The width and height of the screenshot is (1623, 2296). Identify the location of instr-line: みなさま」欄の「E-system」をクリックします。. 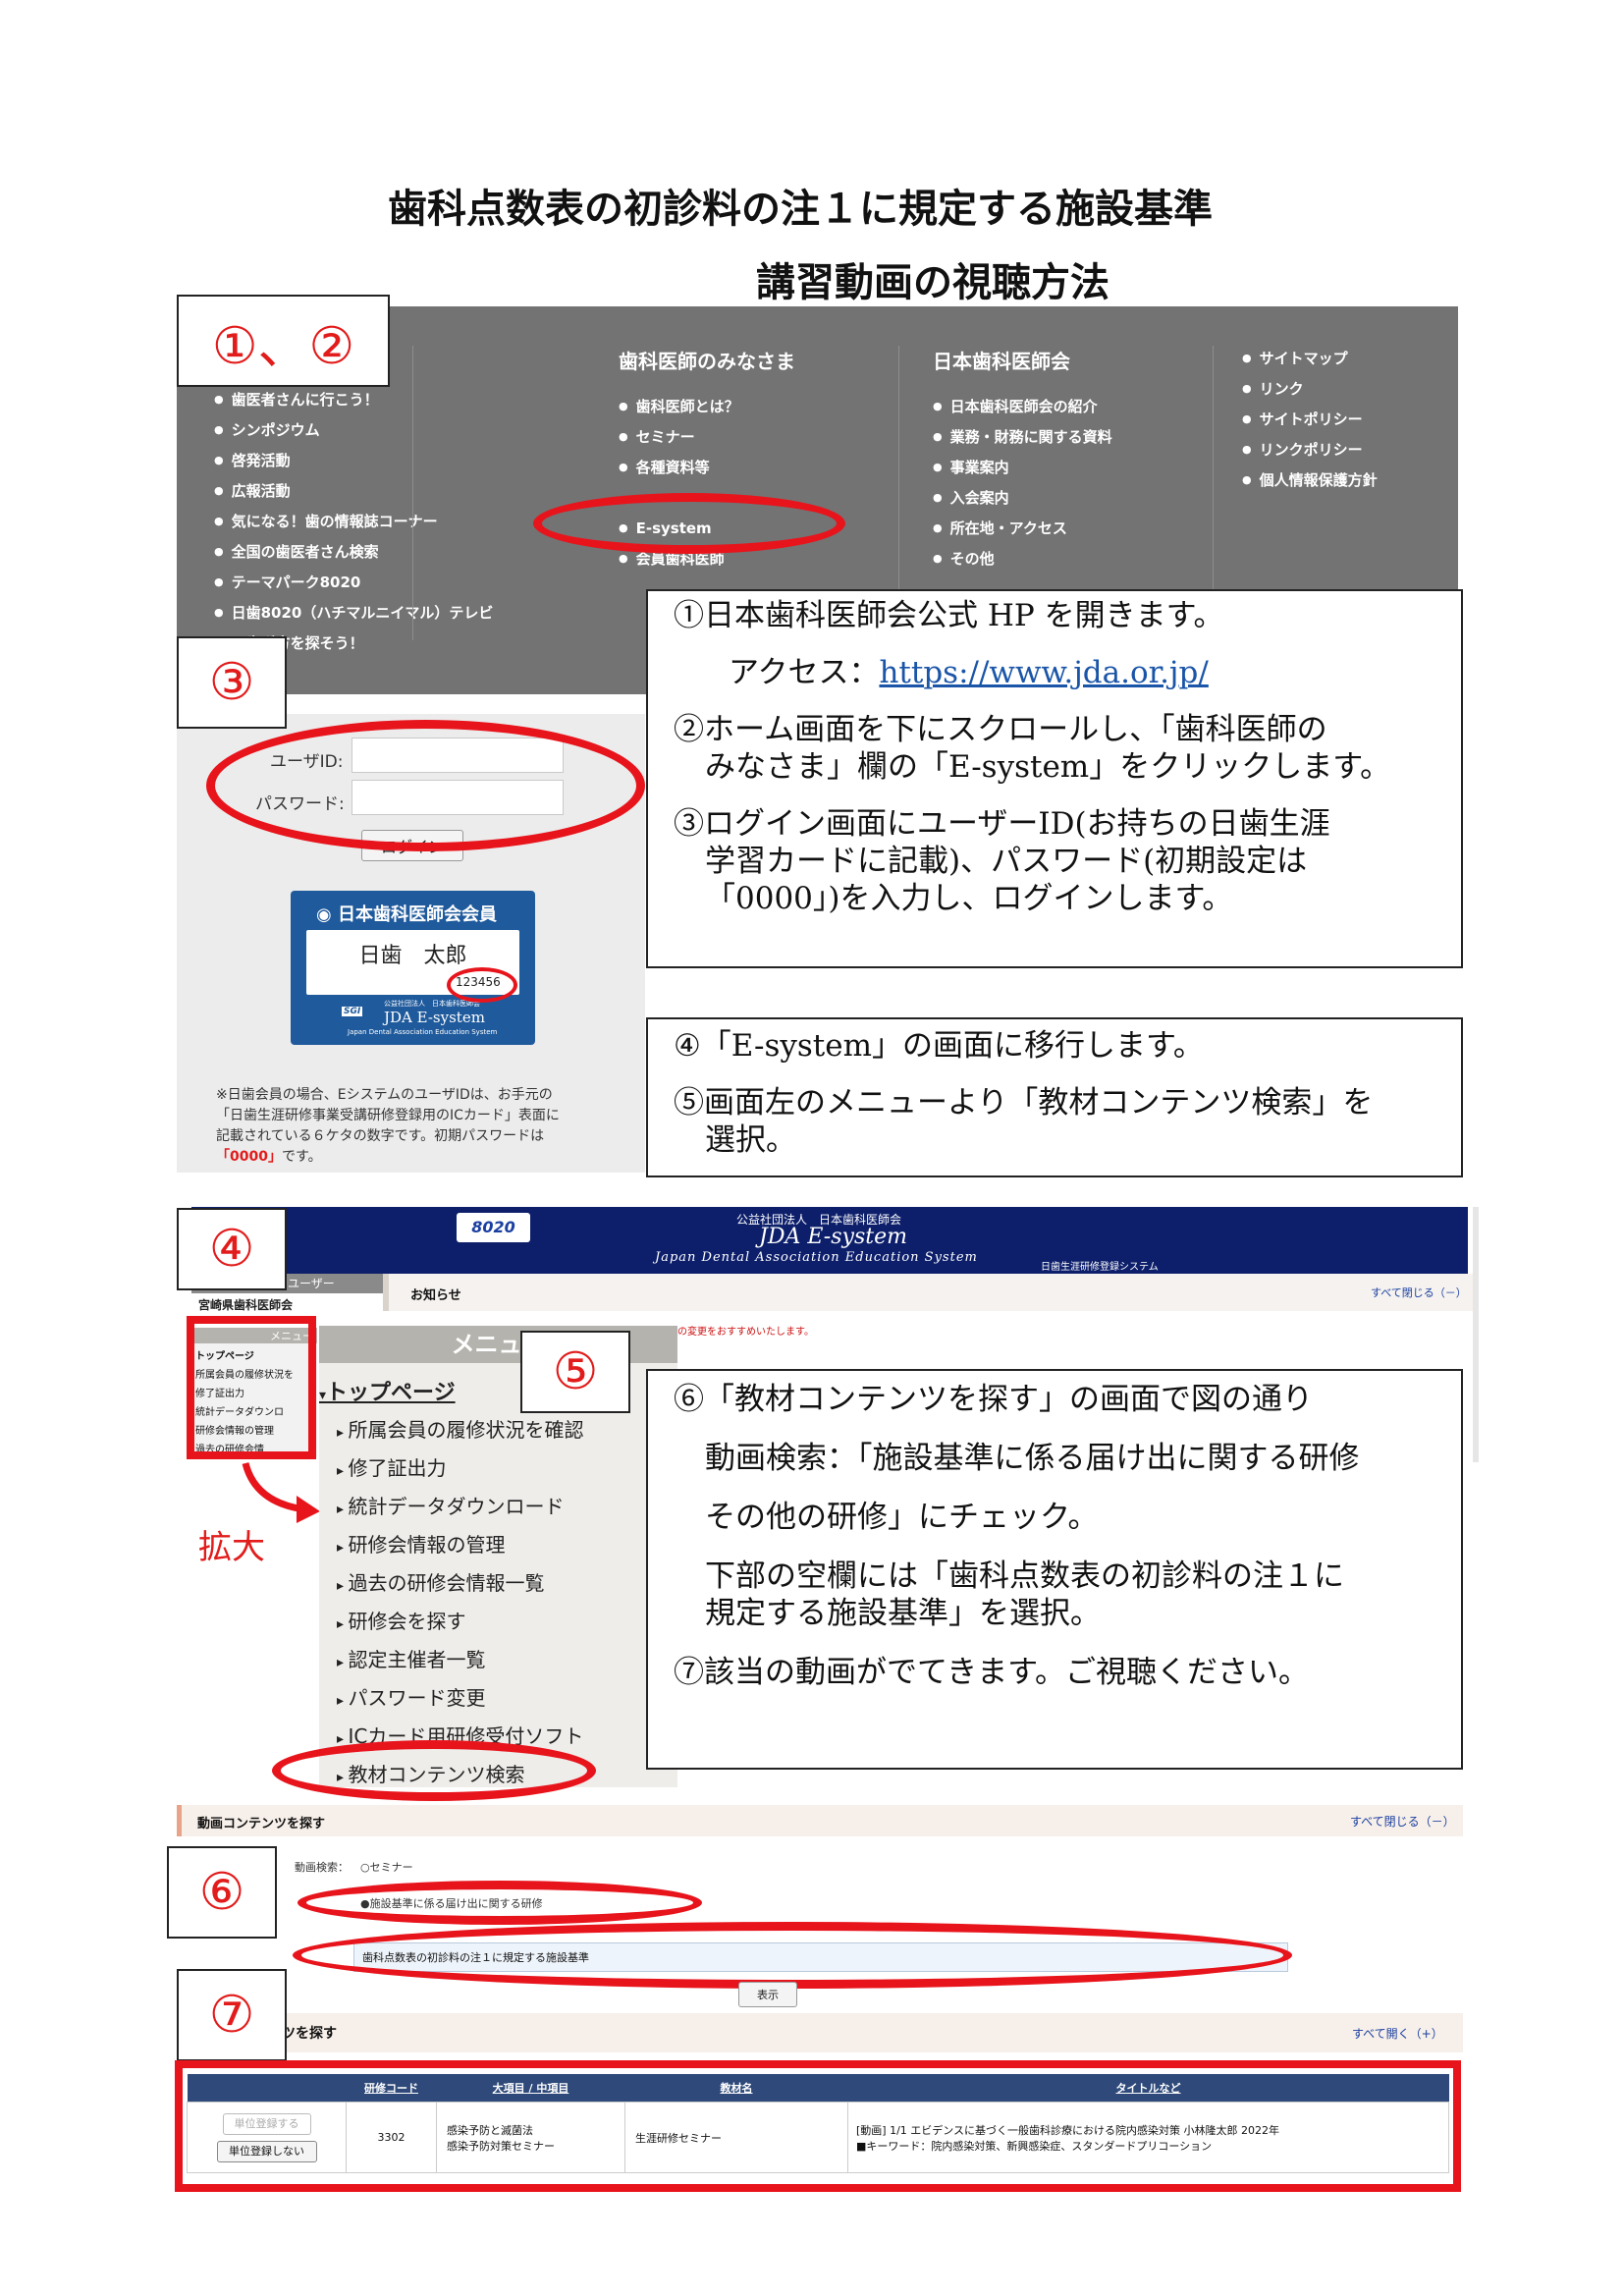
(1048, 767).